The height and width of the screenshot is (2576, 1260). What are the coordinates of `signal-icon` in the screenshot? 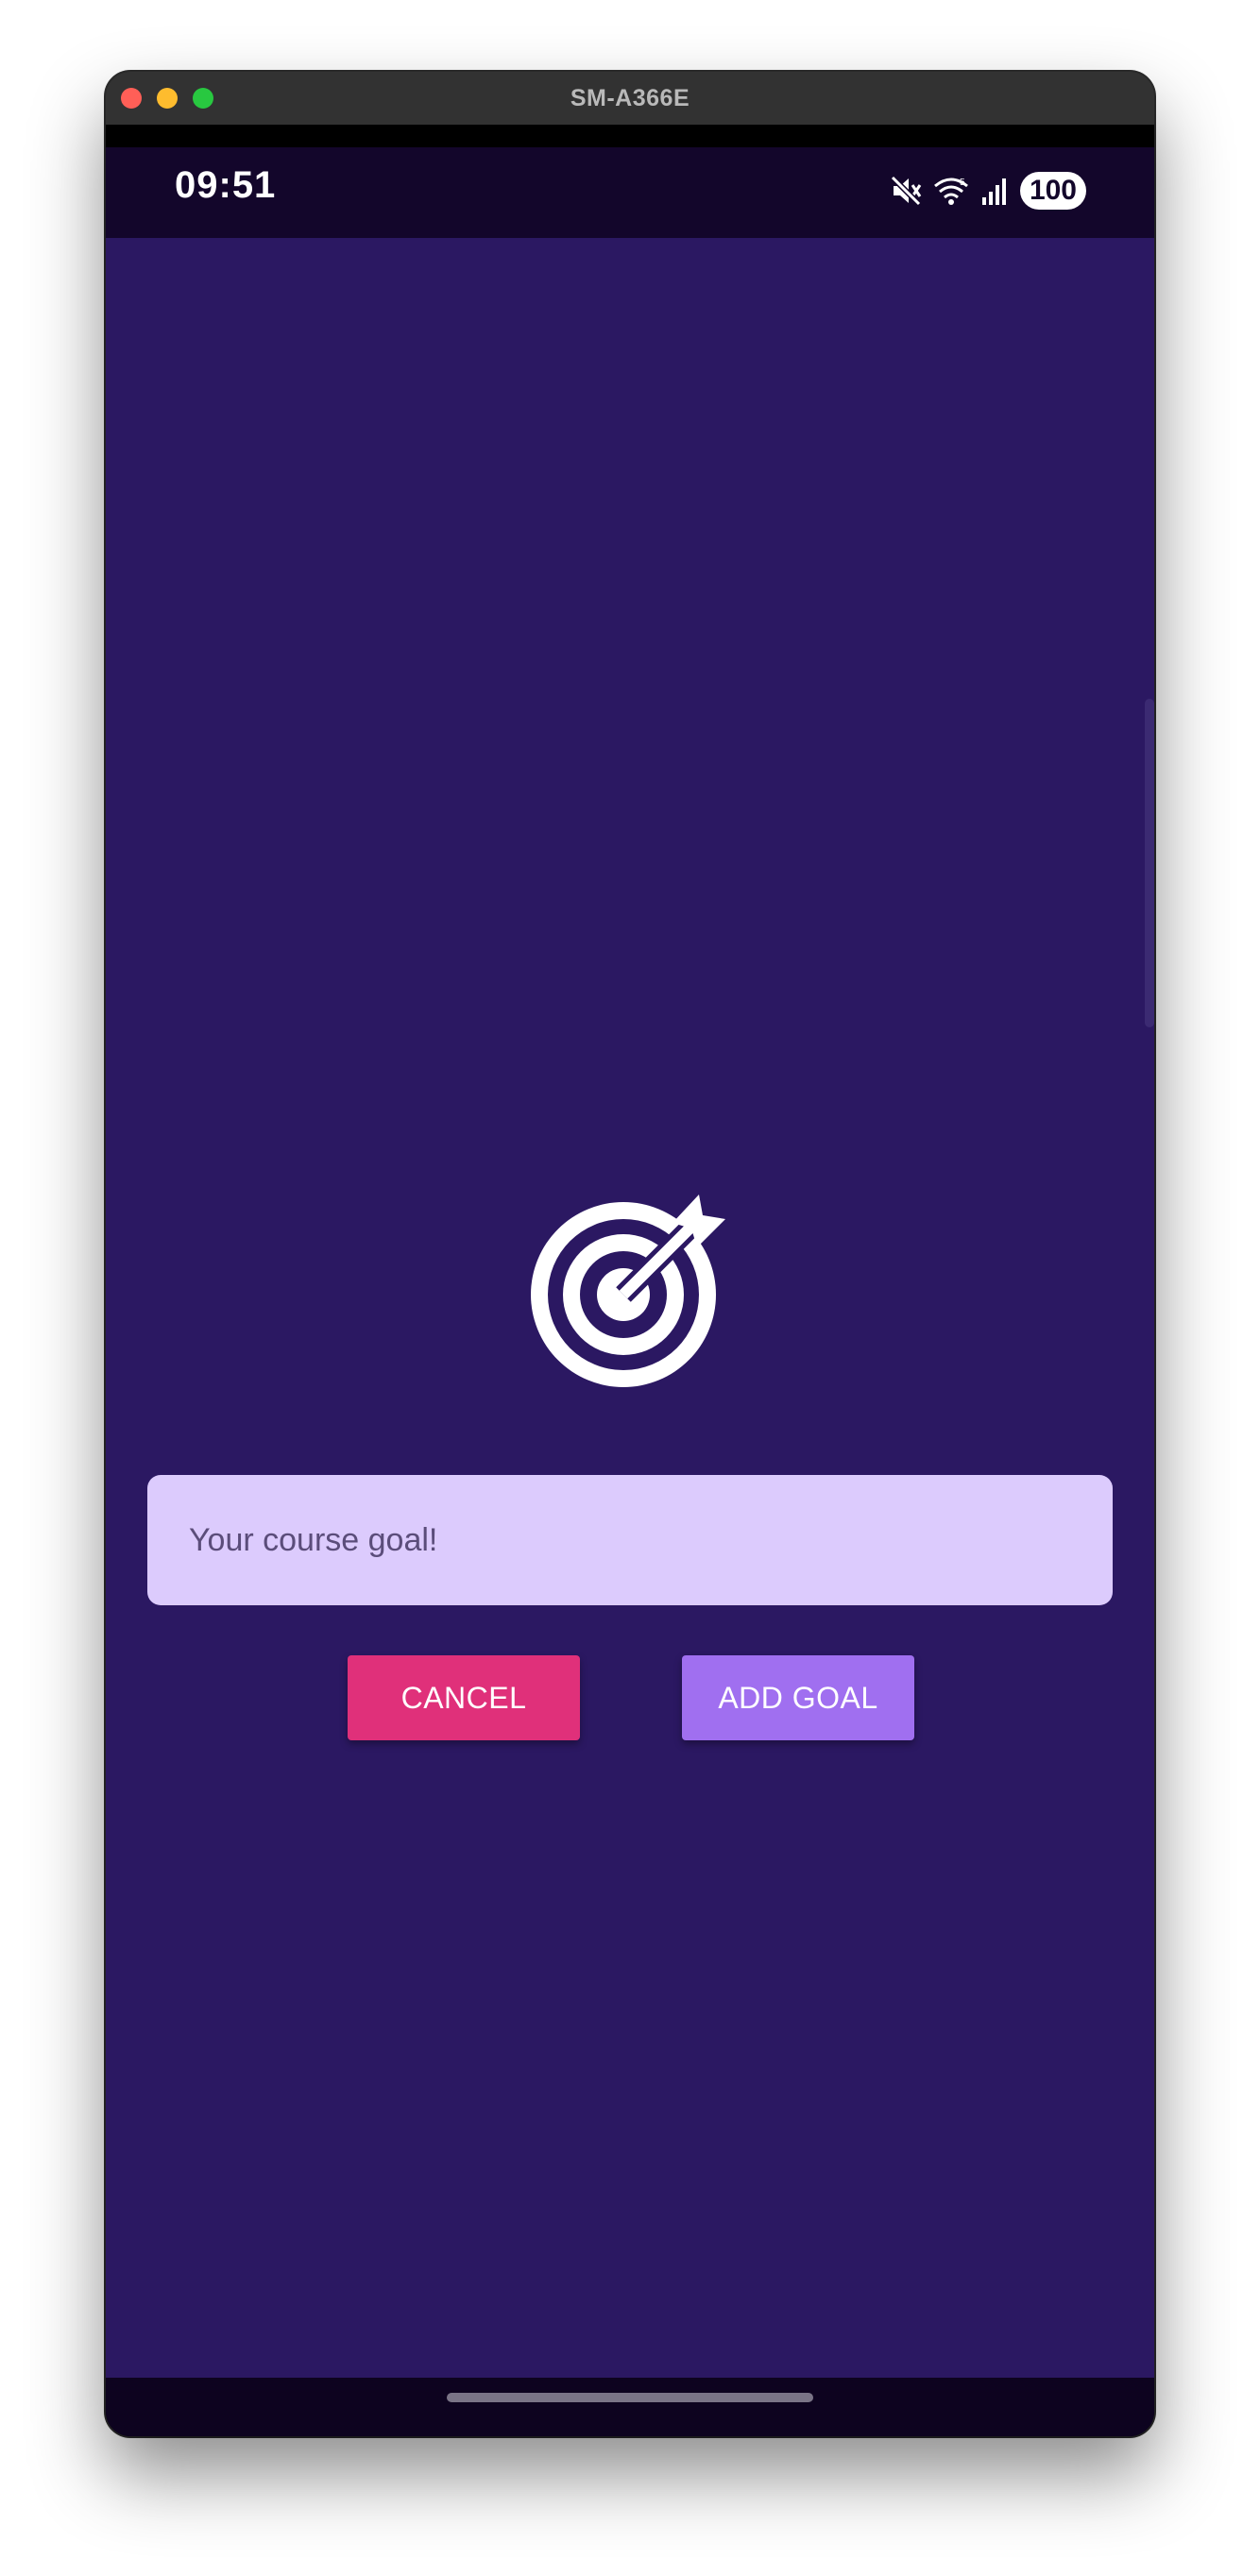 It's located at (993, 191).